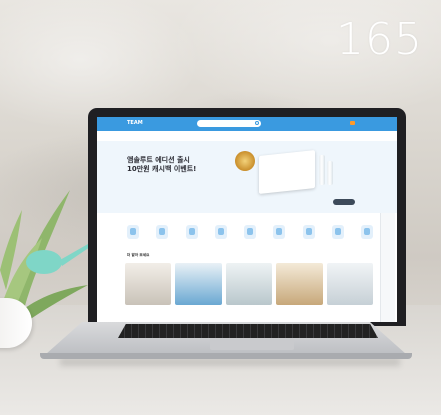 The image size is (441, 415). I want to click on award-badge-icon, so click(245, 161).